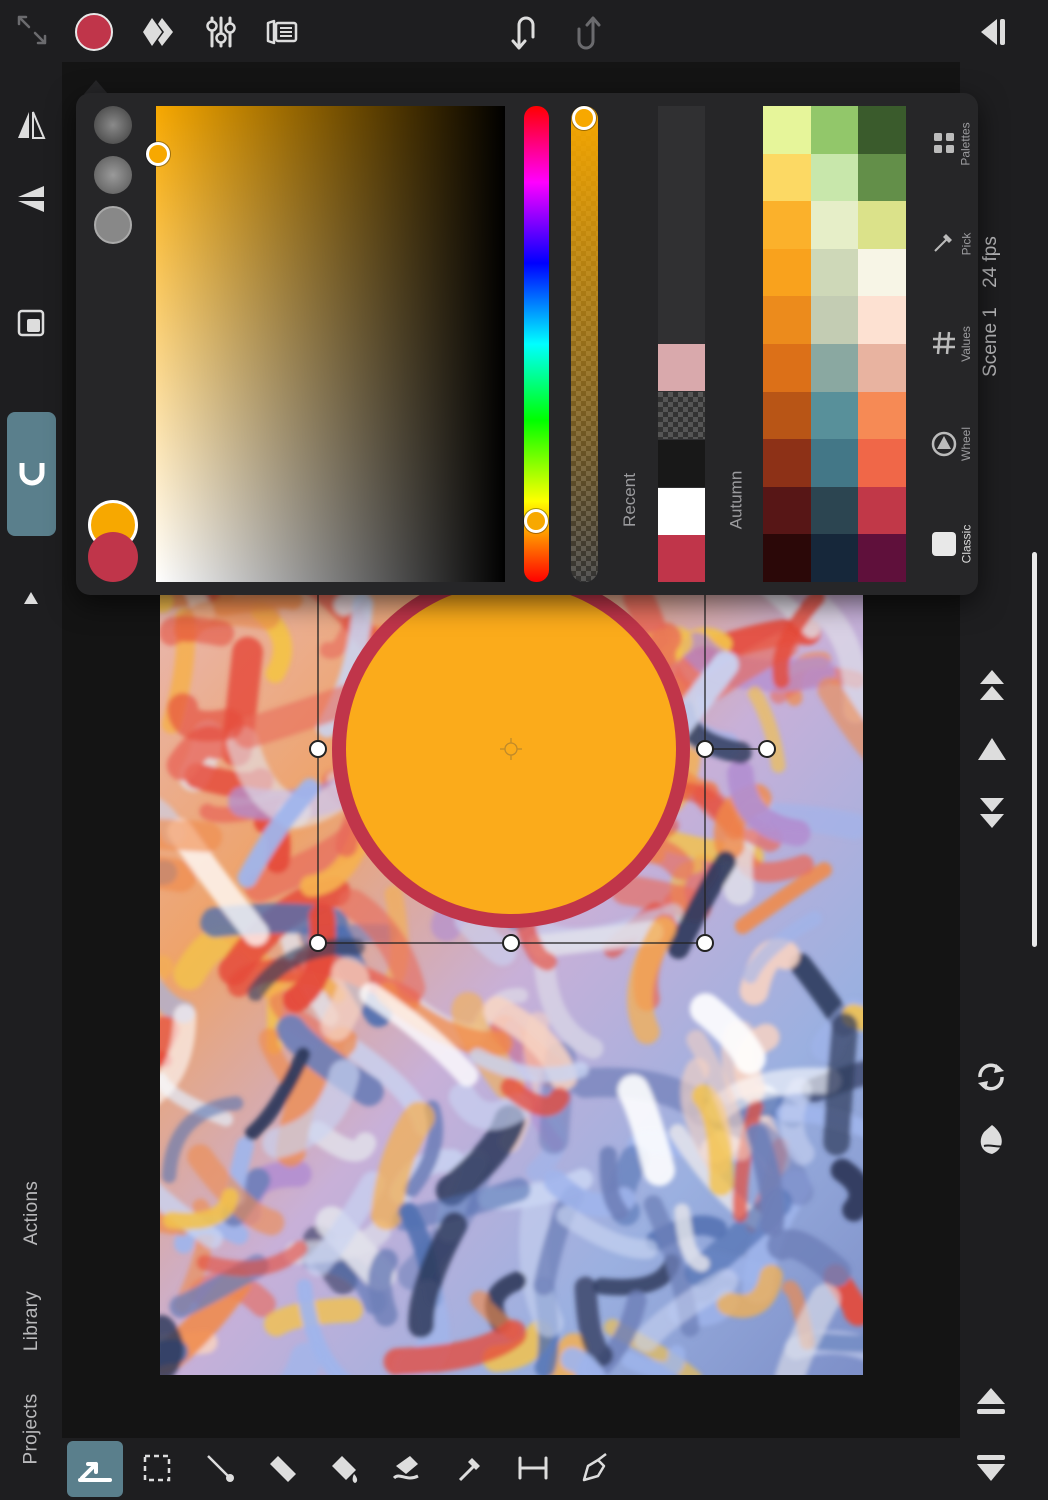  I want to click on soft-brush-preset, so click(113, 125).